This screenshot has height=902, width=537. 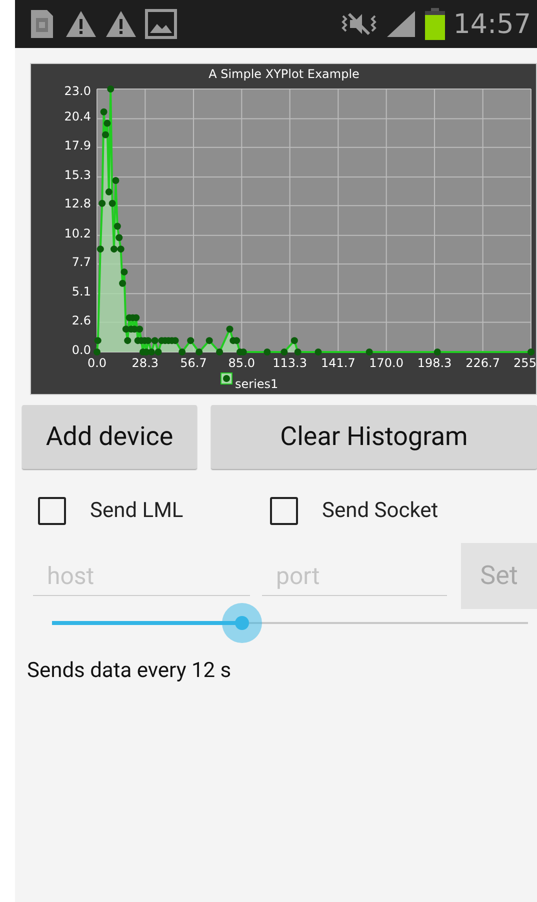 What do you see at coordinates (77, 117) in the screenshot?
I see `y-tick-label: 20.4` at bounding box center [77, 117].